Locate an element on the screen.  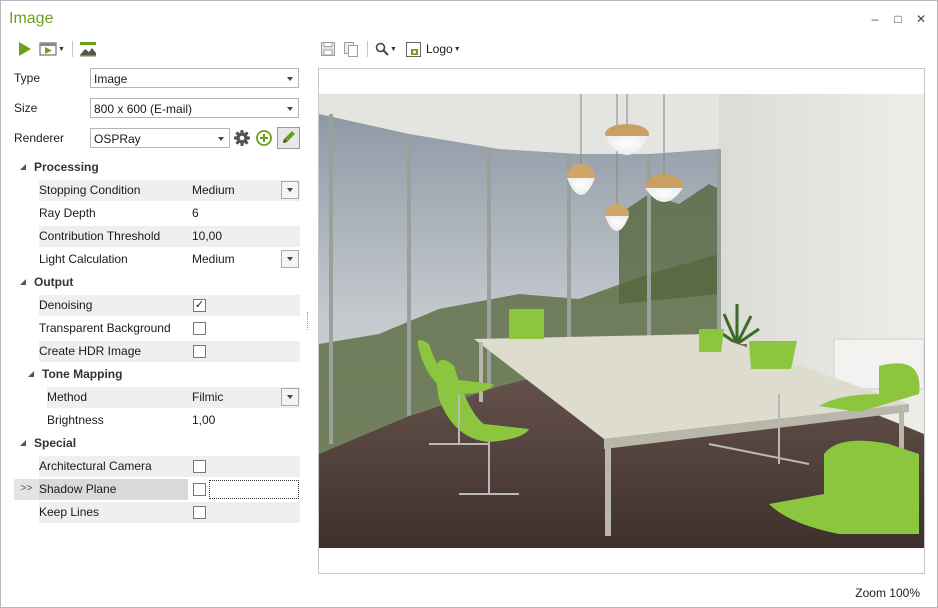
create-hdr-checkbox is located at coordinates (199, 351).